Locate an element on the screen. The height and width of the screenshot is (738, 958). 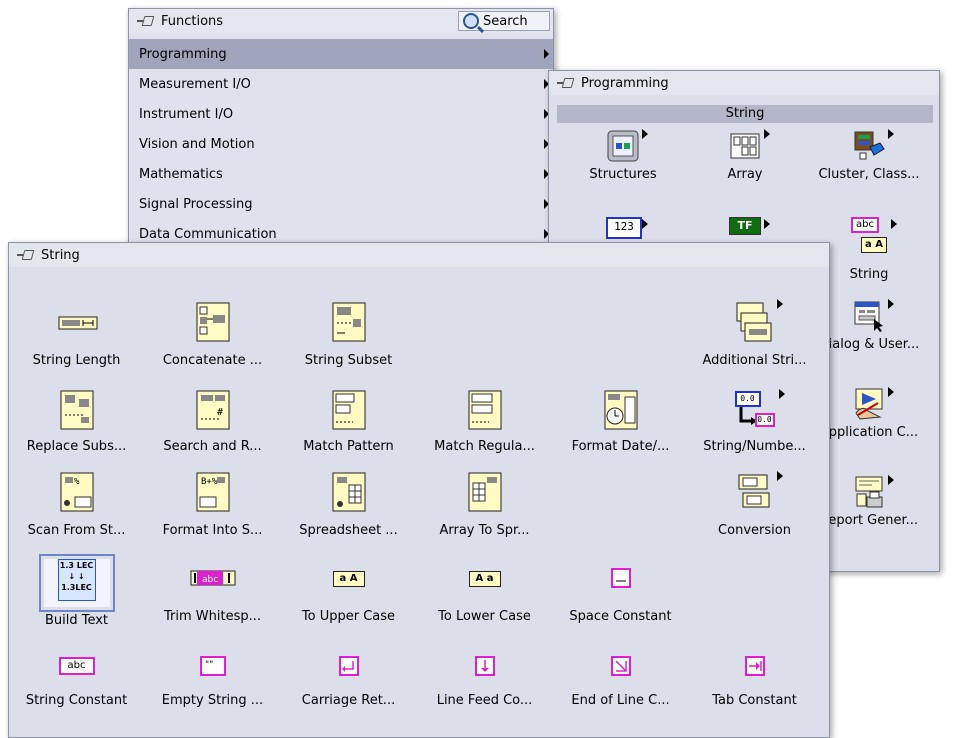
string-title: String is located at coordinates (60, 255).